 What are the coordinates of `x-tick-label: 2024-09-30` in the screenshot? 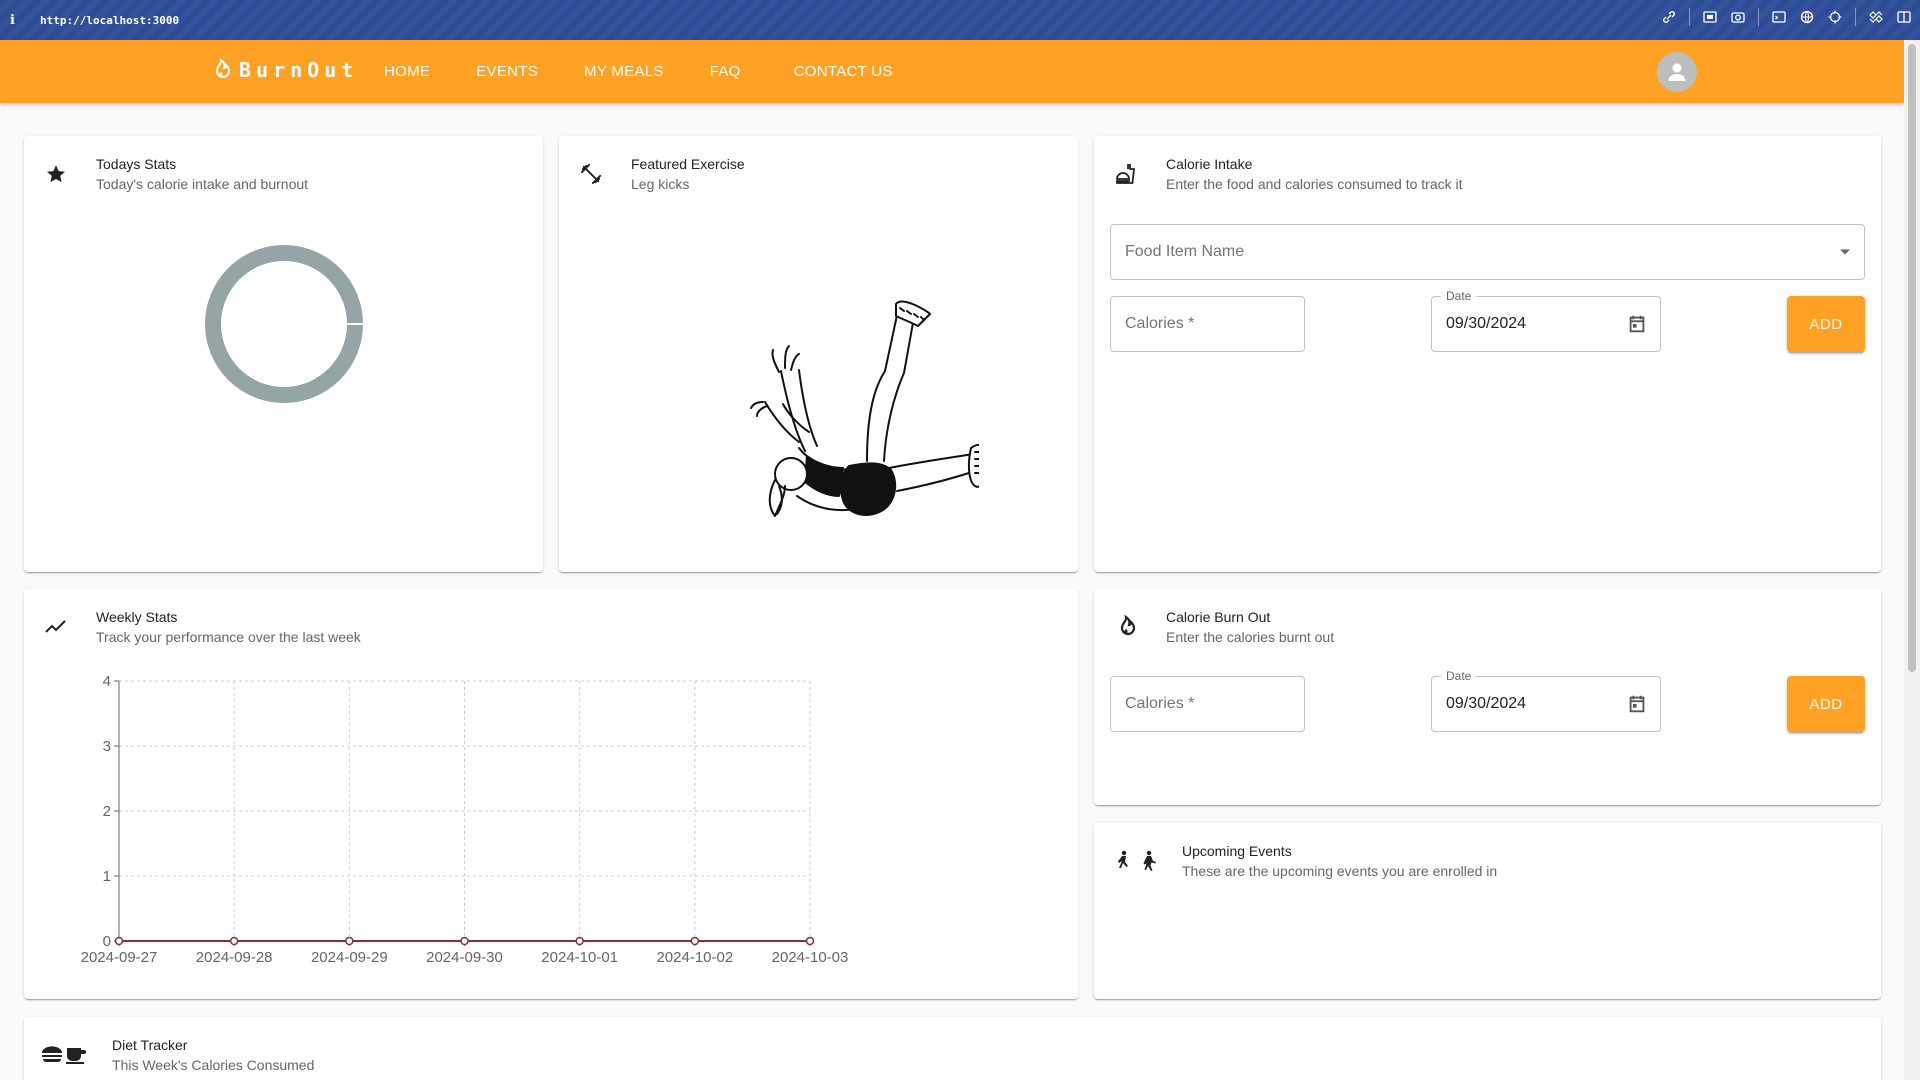 It's located at (464, 957).